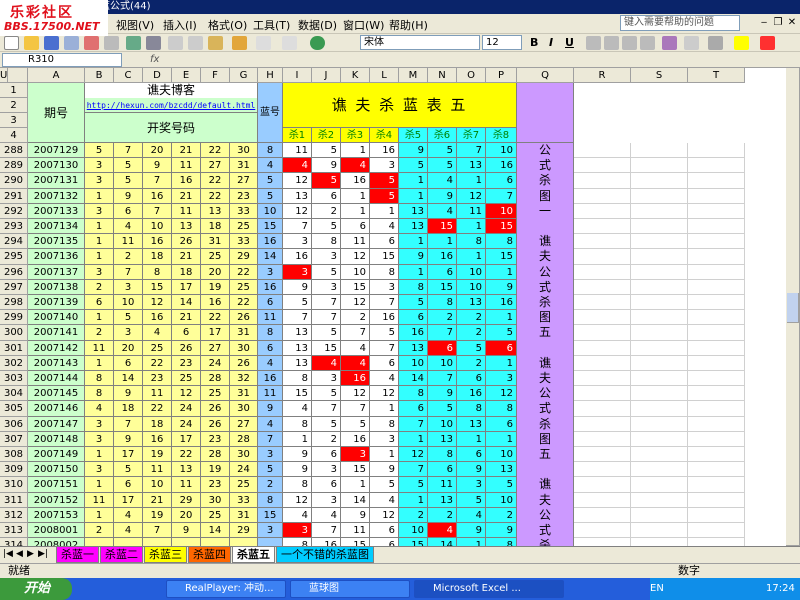 This screenshot has width=800, height=600. I want to click on sha-header-4: 杀4, so click(384, 135).